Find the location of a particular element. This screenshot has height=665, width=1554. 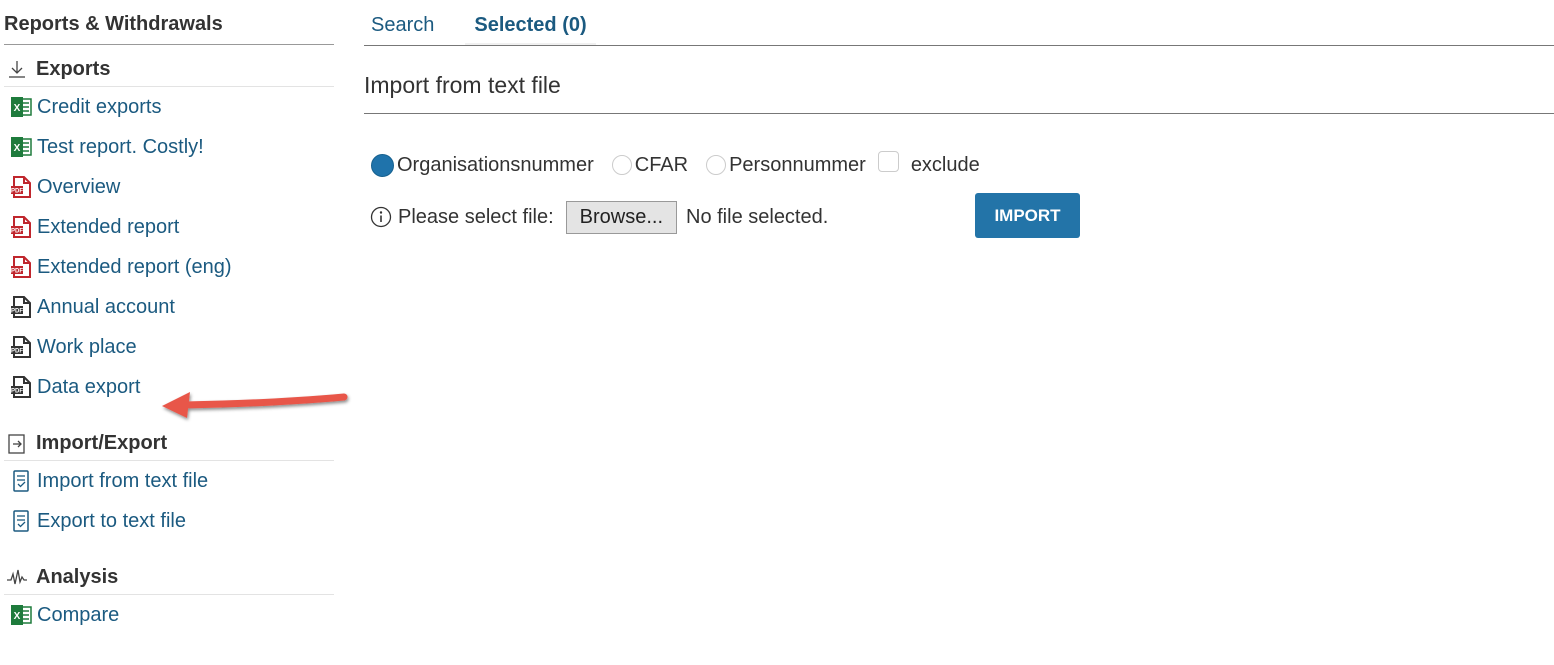

sidebar-item-label: Compare is located at coordinates (78, 614).